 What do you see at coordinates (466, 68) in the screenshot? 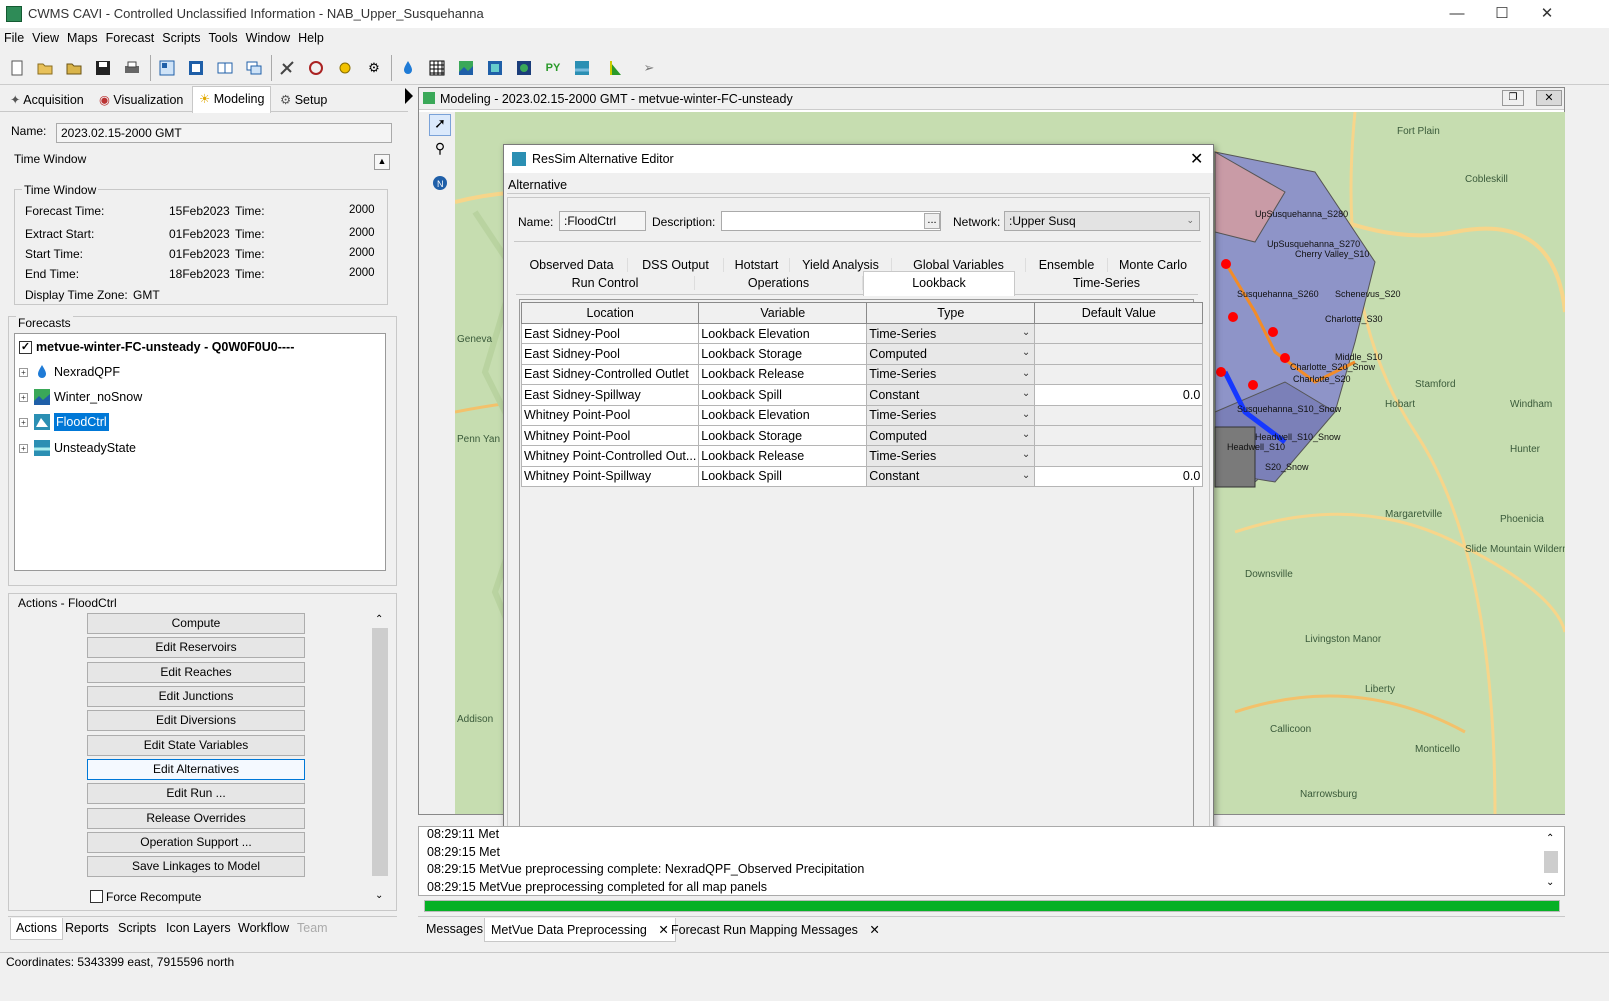
I see `image1-icon` at bounding box center [466, 68].